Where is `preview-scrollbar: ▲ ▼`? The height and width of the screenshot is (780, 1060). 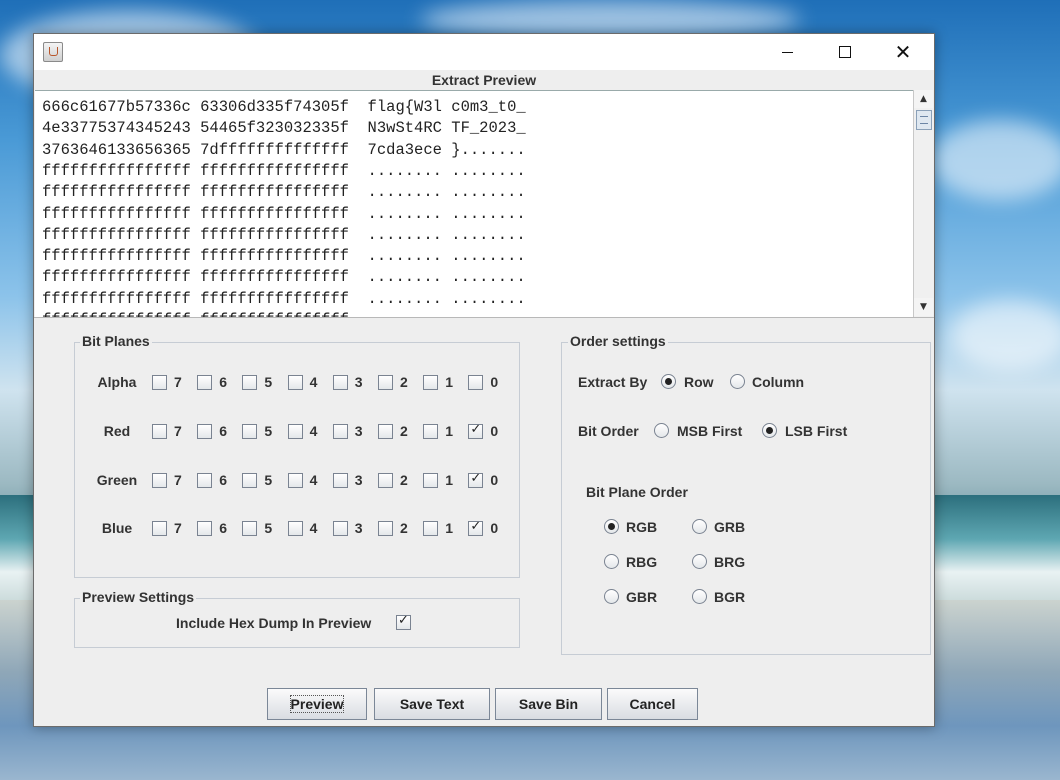 preview-scrollbar: ▲ ▼ is located at coordinates (923, 203).